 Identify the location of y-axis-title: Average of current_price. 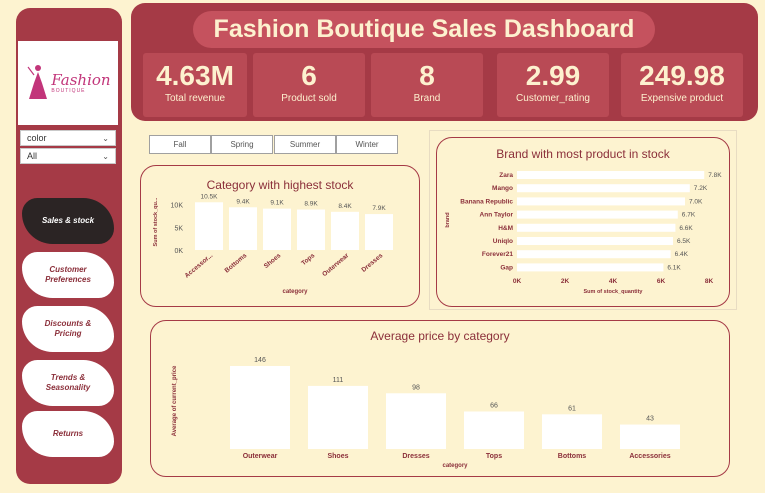
(175, 400).